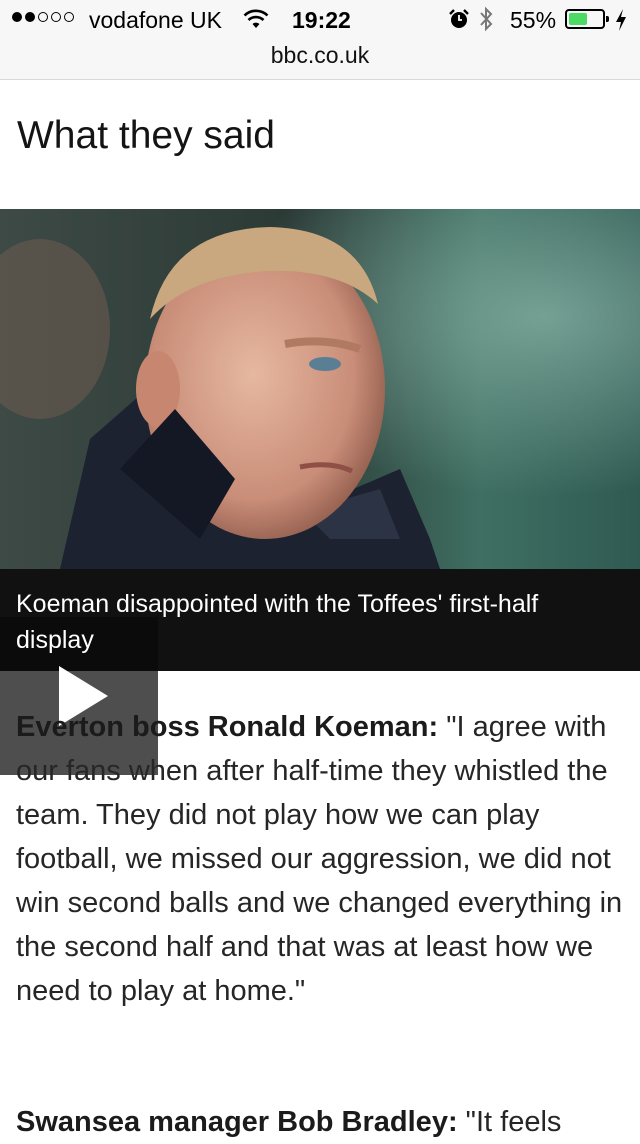  I want to click on quote-speaker: Swansea manager Bob Bradley:, so click(237, 1122).